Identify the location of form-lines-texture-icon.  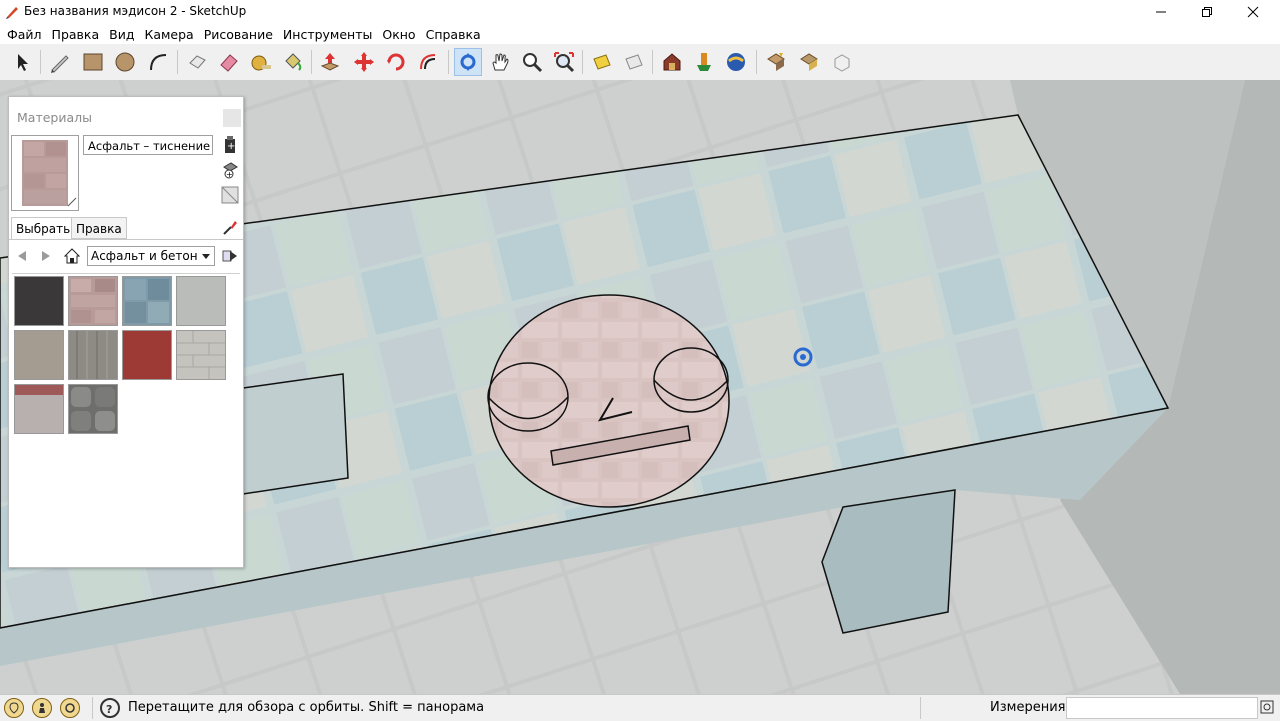
(92, 355).